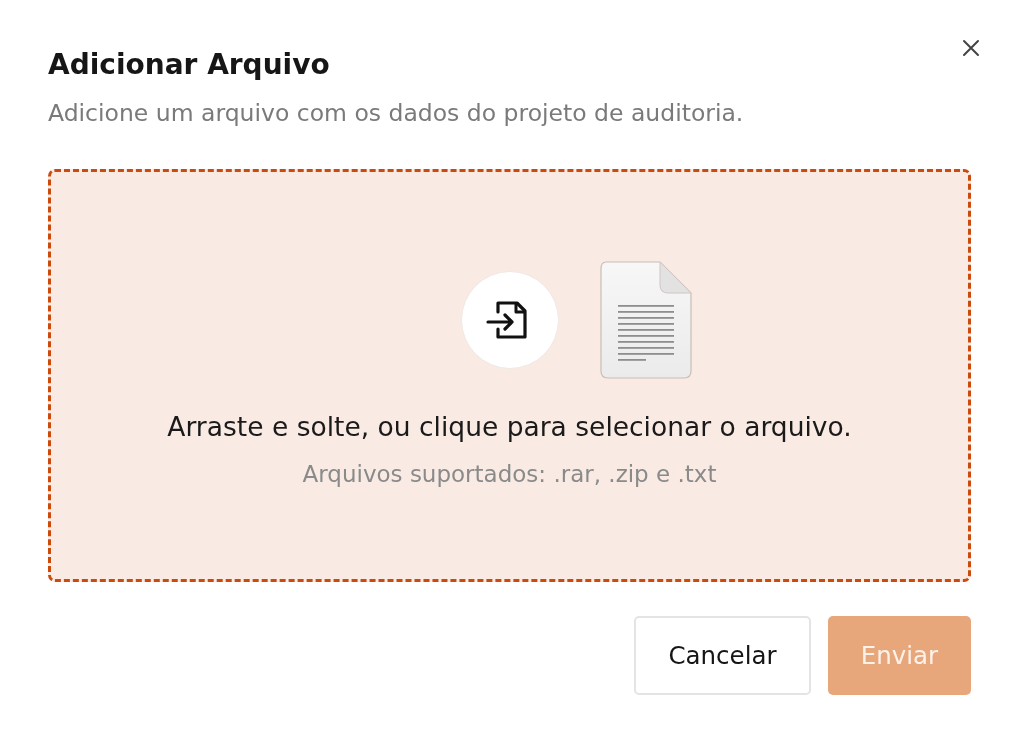  Describe the element at coordinates (971, 48) in the screenshot. I see `close-icon` at that location.